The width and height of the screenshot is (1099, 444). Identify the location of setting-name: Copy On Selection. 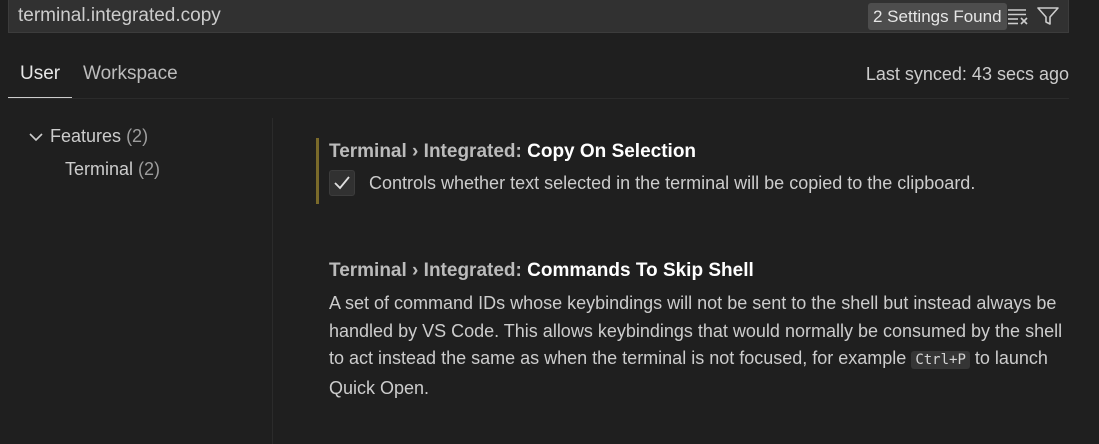
(612, 151).